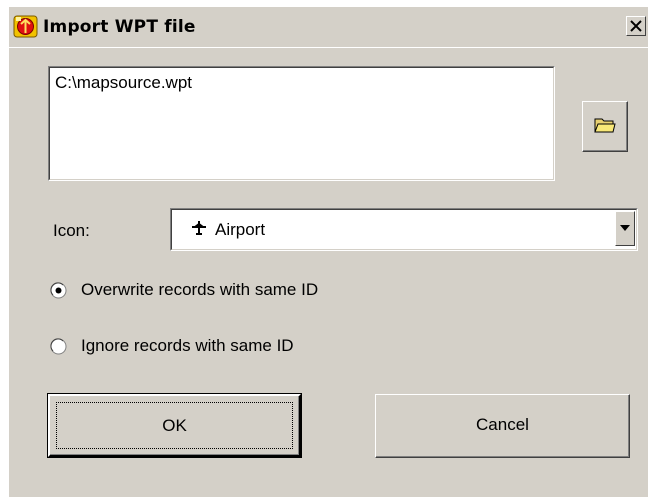 This screenshot has width=653, height=497. What do you see at coordinates (58, 290) in the screenshot?
I see `radio-button-checked` at bounding box center [58, 290].